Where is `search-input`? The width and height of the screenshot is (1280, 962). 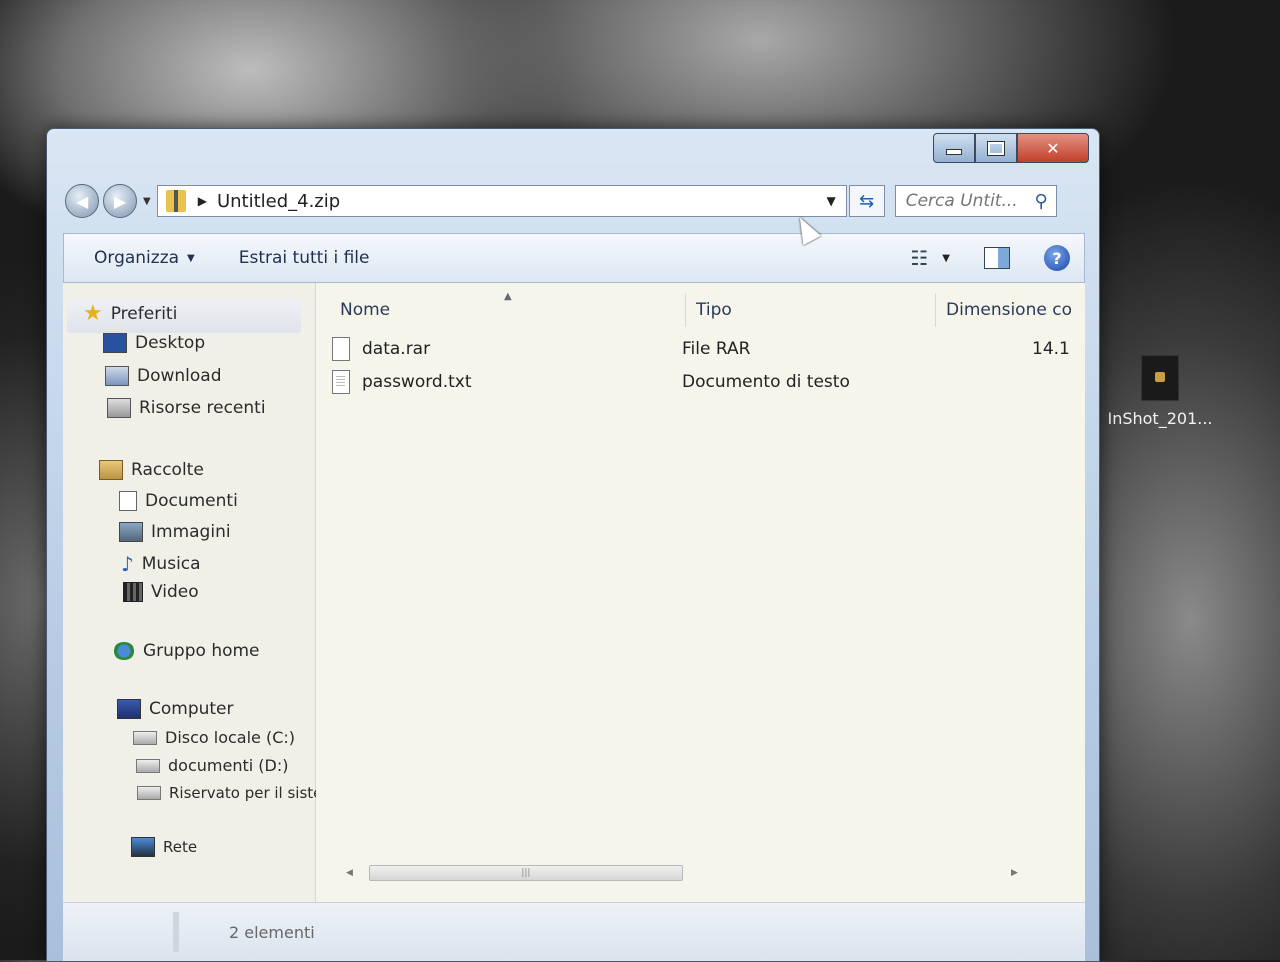 search-input is located at coordinates (969, 201).